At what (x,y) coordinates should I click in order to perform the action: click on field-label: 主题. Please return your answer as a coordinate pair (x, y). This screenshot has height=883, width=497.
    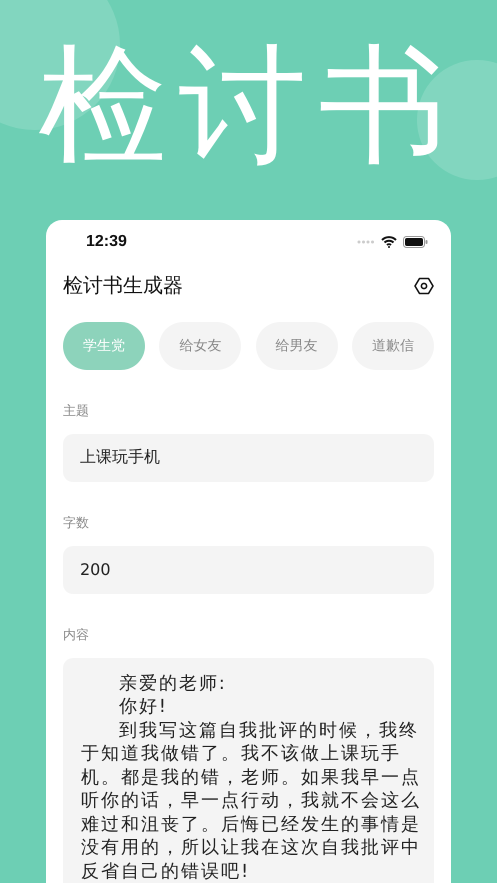
    Looking at the image, I should click on (76, 411).